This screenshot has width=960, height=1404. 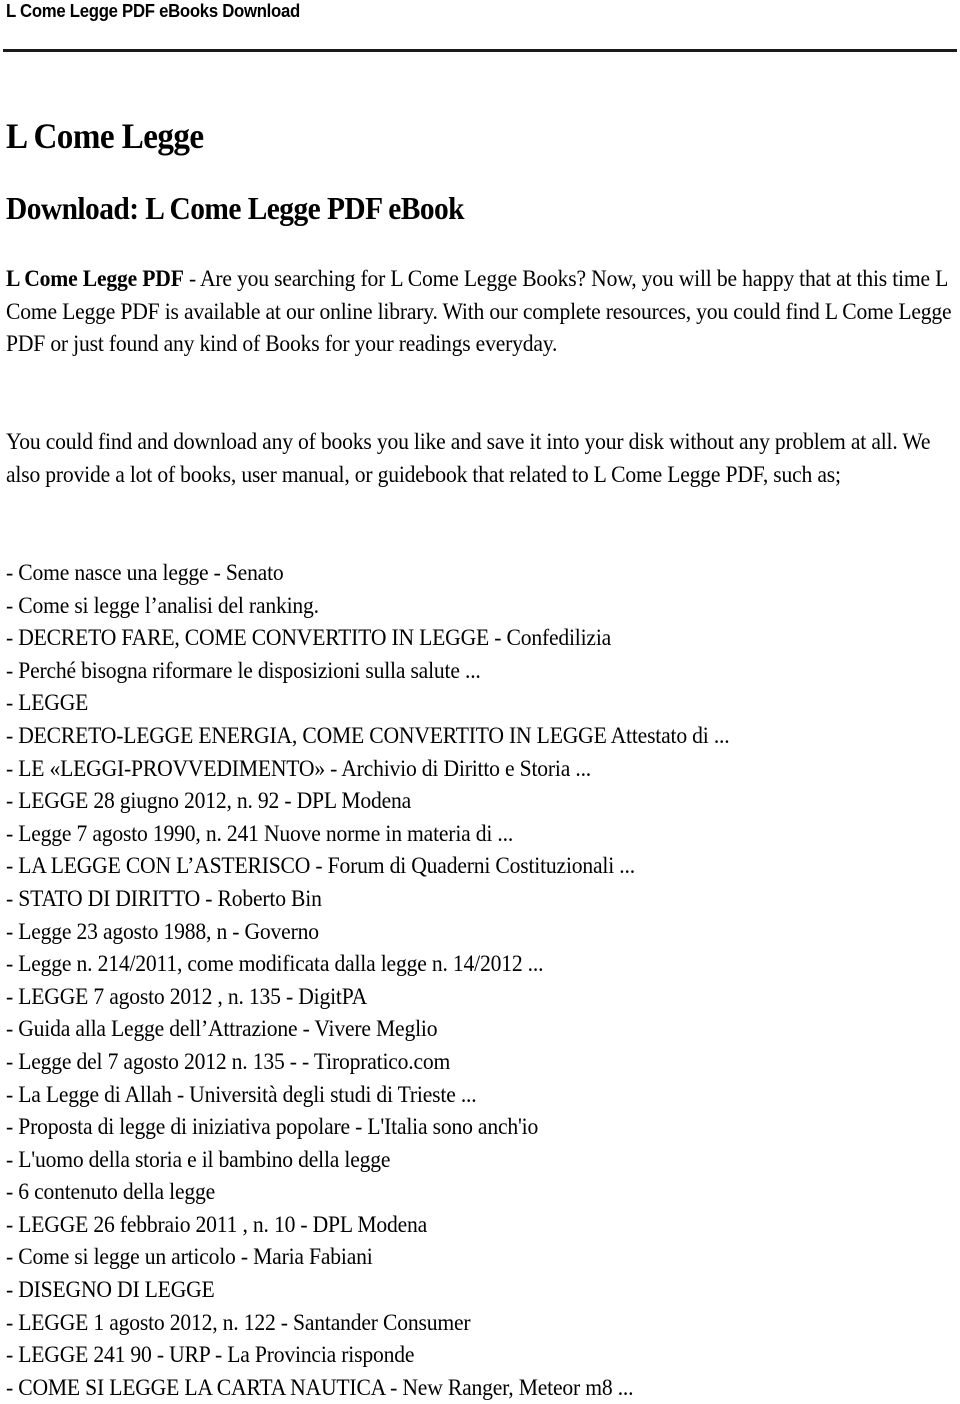 What do you see at coordinates (235, 208) in the screenshot?
I see `document-subtitle: Download: L Come Legge PDF eBook` at bounding box center [235, 208].